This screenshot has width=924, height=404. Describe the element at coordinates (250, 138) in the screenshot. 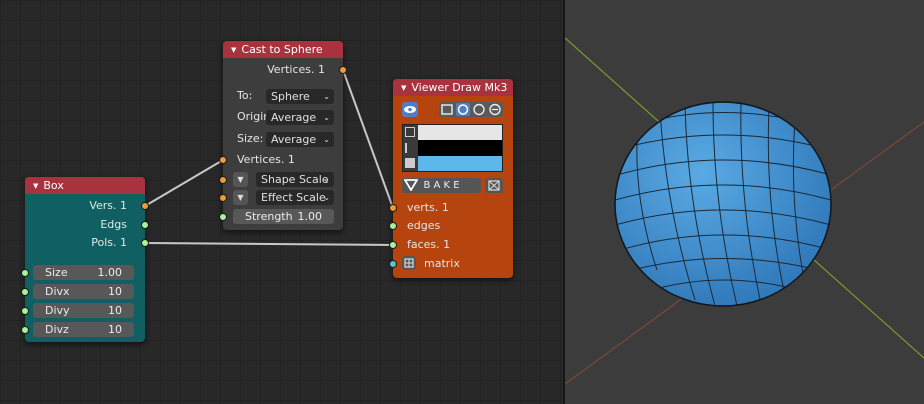

I see `size-label: Size:` at that location.